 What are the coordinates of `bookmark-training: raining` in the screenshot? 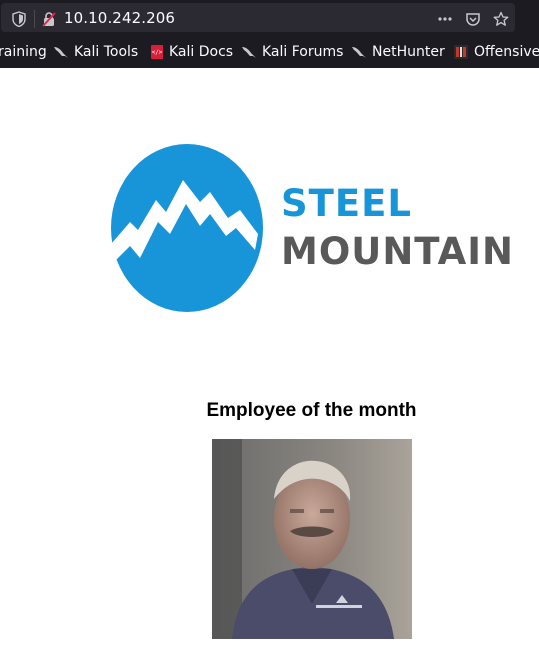 It's located at (23, 52).